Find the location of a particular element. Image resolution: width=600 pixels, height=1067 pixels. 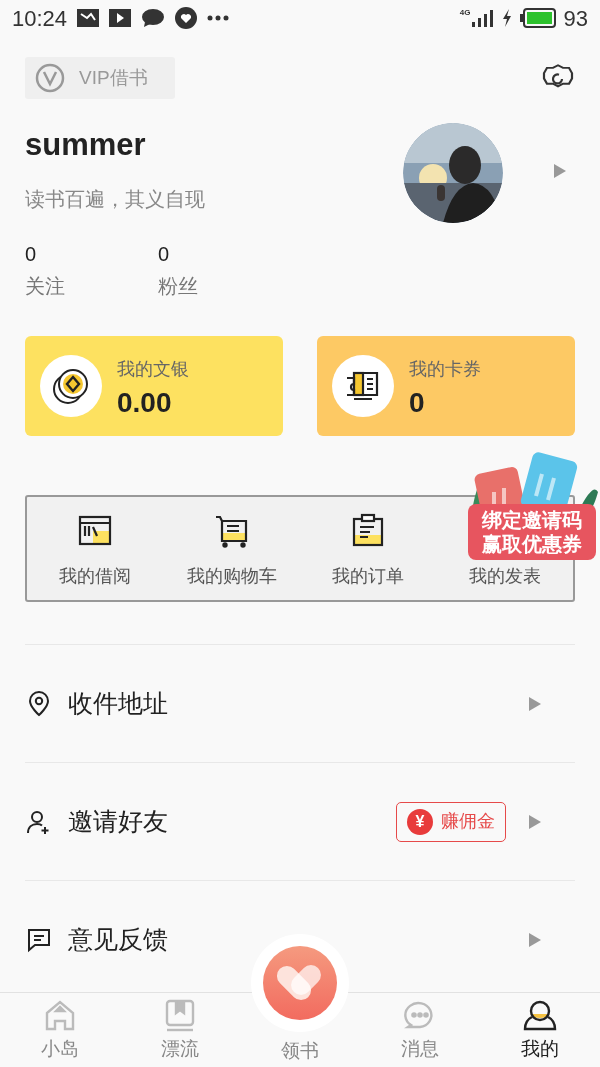

menu-row: 邀请好友 ¥ 赚佣金 is located at coordinates (300, 822).